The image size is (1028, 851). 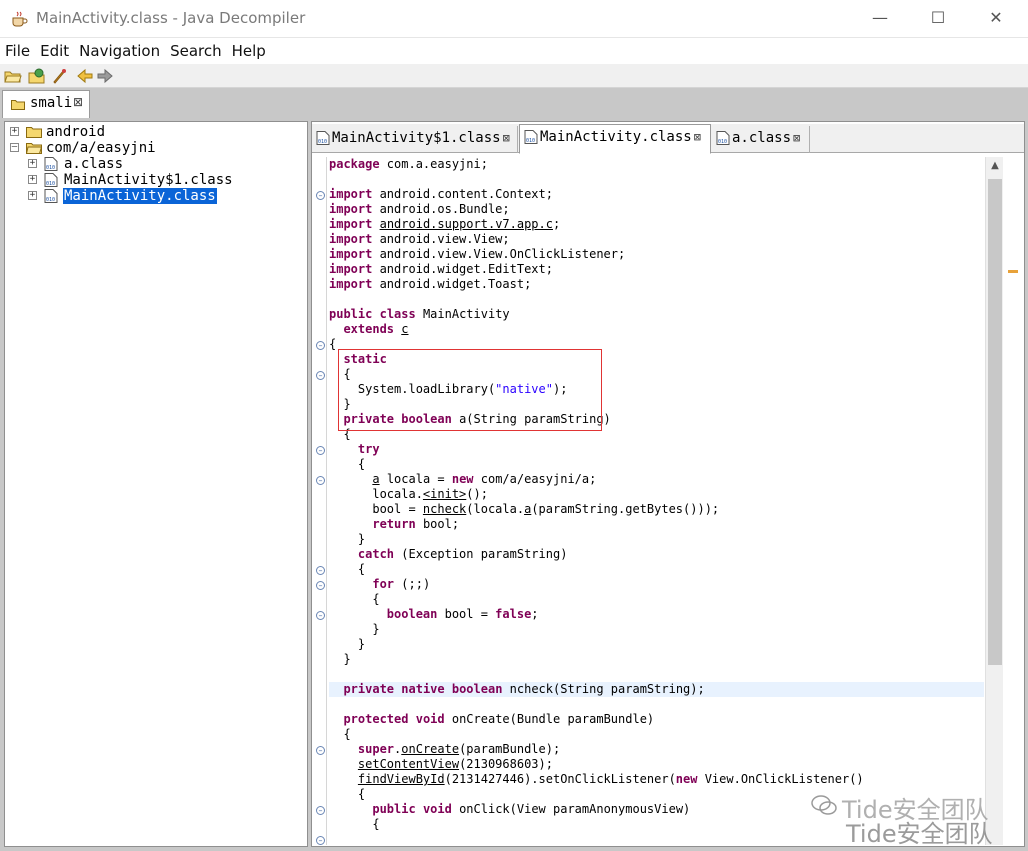 I want to click on code-line: import android.content.Context;, so click(x=441, y=194).